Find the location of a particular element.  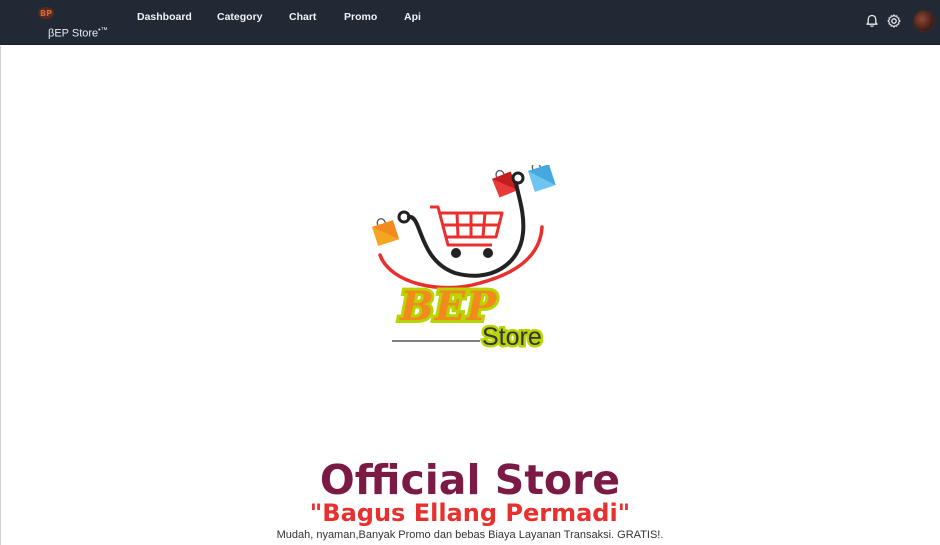

svg-text: BP is located at coordinates (46, 13).